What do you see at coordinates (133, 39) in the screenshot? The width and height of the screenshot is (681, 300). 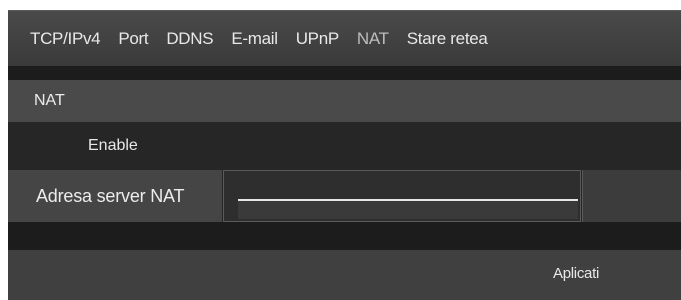 I see `tab-port: Port` at bounding box center [133, 39].